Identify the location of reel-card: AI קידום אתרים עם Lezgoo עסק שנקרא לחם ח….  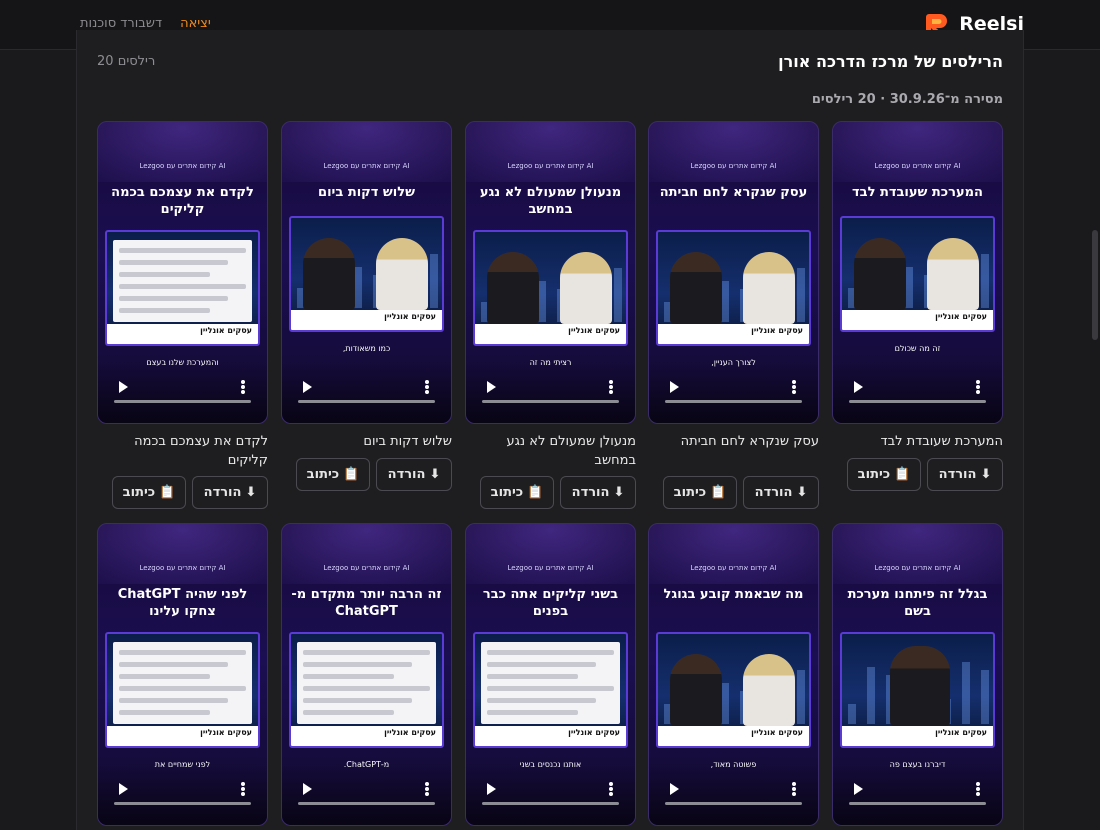
(733, 272).